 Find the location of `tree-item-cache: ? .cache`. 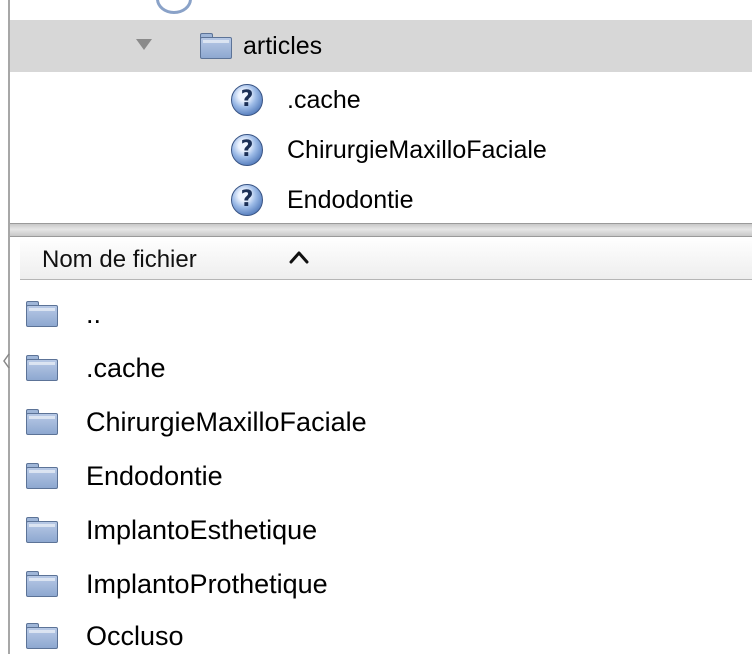

tree-item-cache: ? .cache is located at coordinates (381, 100).